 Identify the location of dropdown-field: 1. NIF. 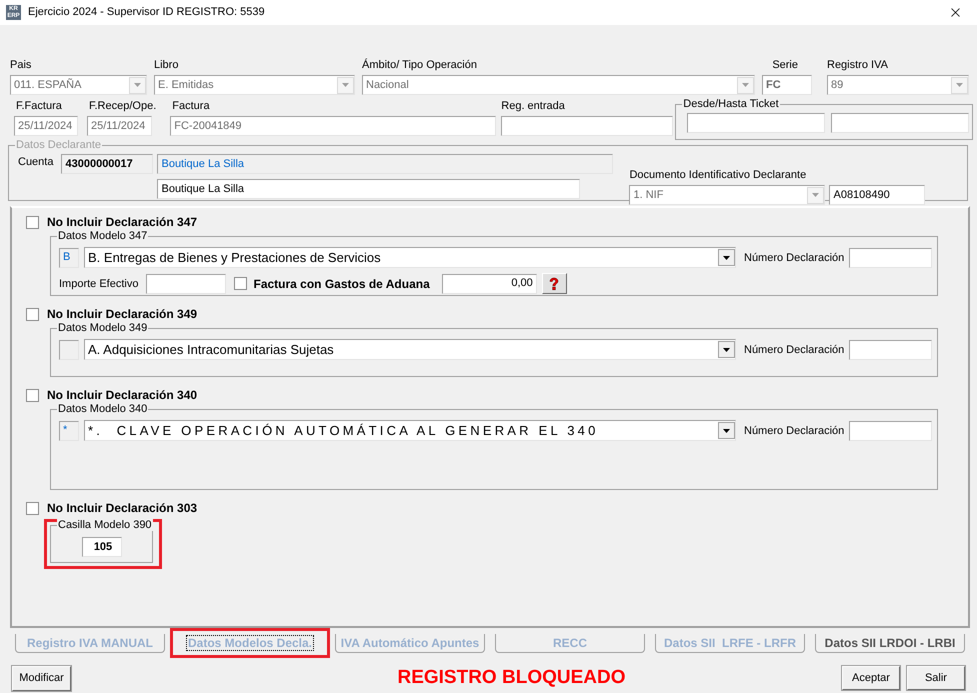
(727, 195).